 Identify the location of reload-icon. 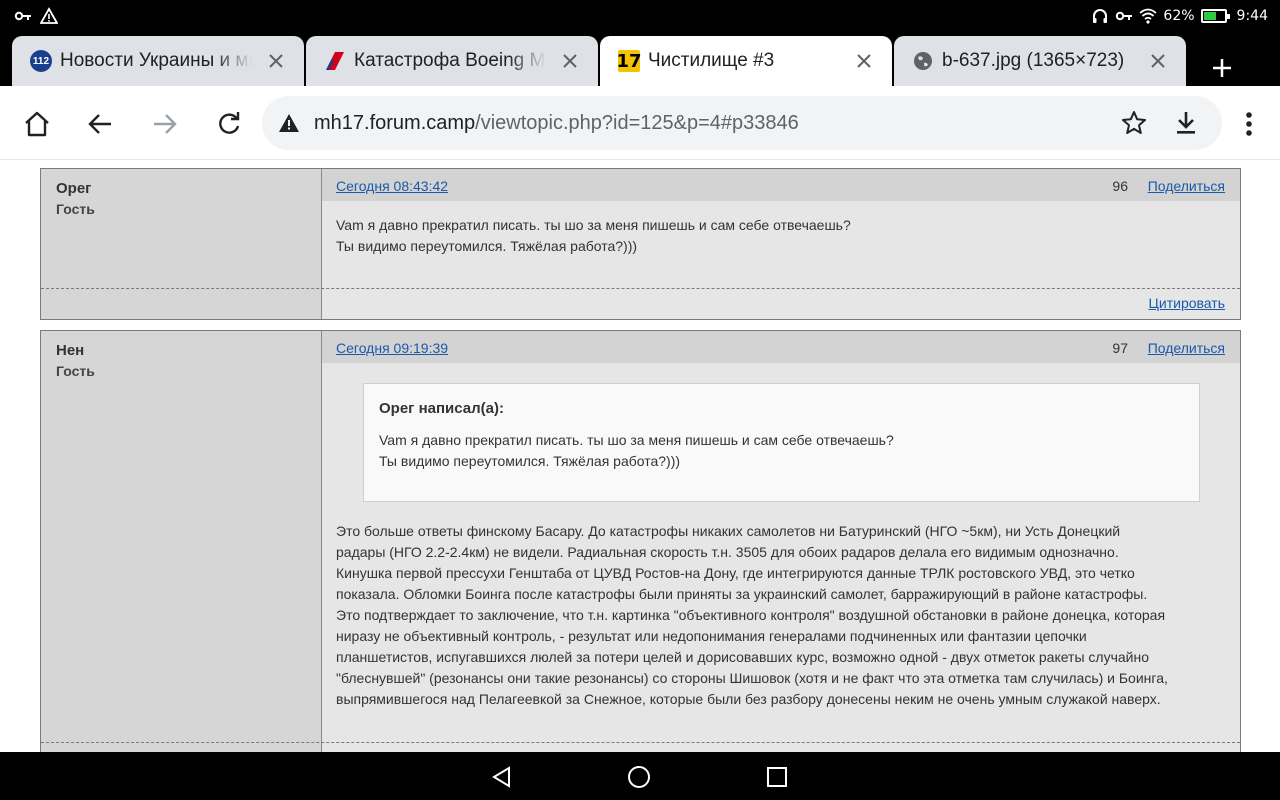
(229, 123).